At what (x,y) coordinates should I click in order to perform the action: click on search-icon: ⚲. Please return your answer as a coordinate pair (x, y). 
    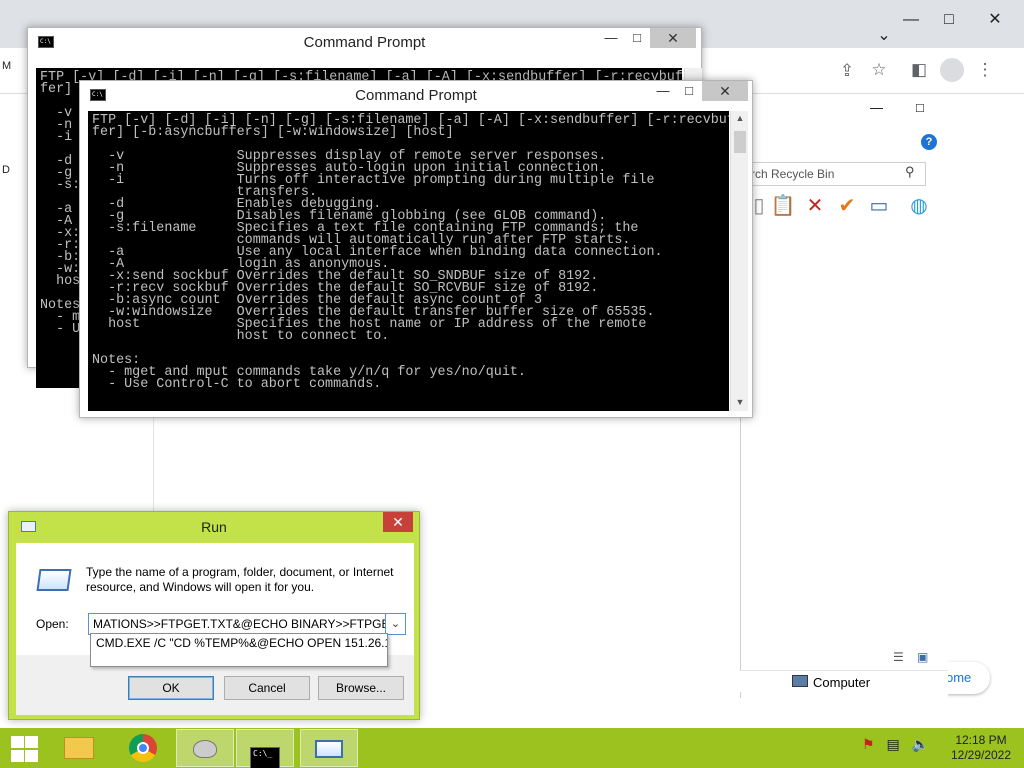
    Looking at the image, I should click on (910, 172).